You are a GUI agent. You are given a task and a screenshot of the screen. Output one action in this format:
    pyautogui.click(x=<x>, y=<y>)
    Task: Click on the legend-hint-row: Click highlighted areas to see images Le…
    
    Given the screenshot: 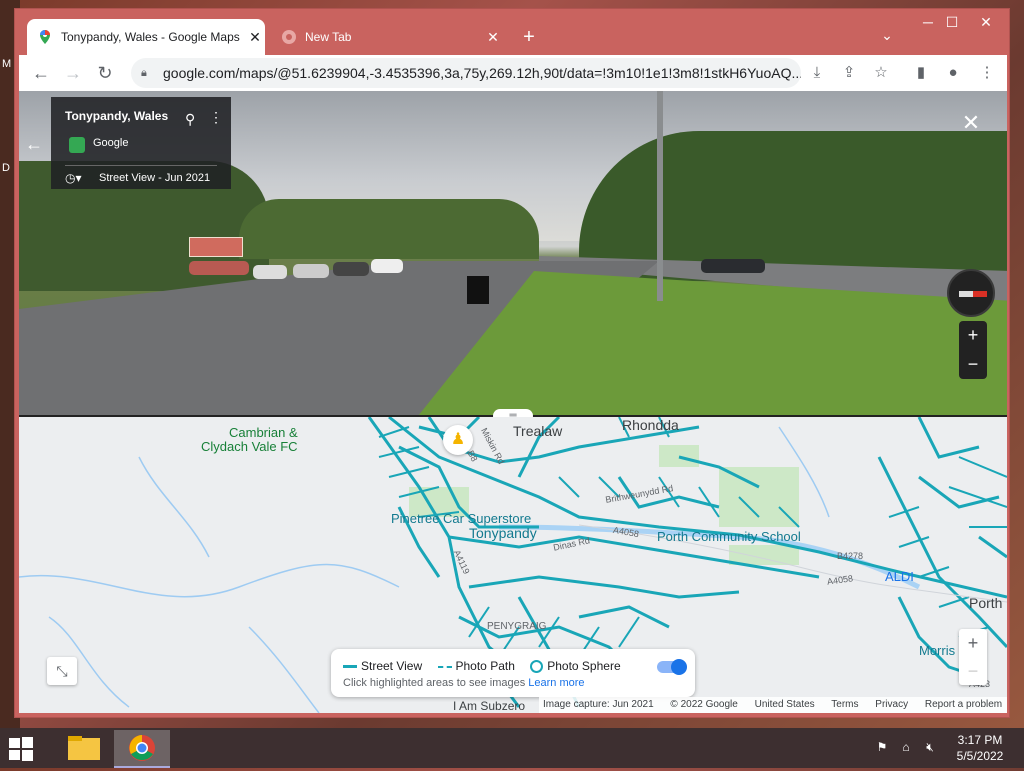 What is the action you would take?
    pyautogui.click(x=464, y=683)
    